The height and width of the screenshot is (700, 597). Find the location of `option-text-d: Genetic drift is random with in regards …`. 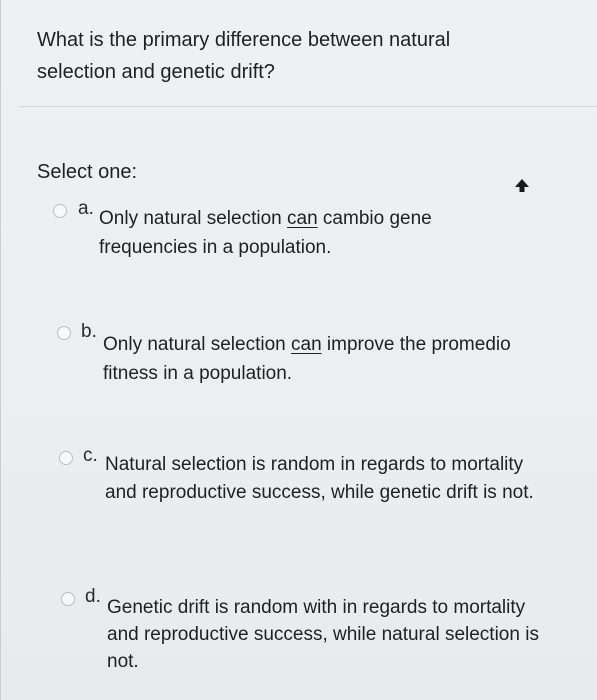

option-text-d: Genetic drift is random with in regards … is located at coordinates (323, 634).